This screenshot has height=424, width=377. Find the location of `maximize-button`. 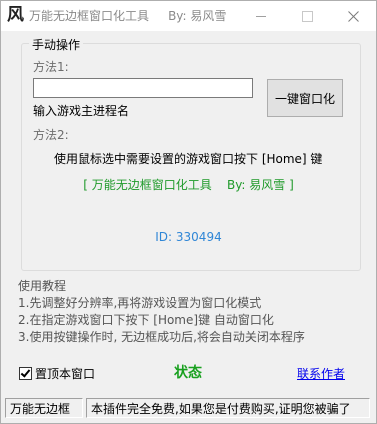

maximize-button is located at coordinates (307, 16).